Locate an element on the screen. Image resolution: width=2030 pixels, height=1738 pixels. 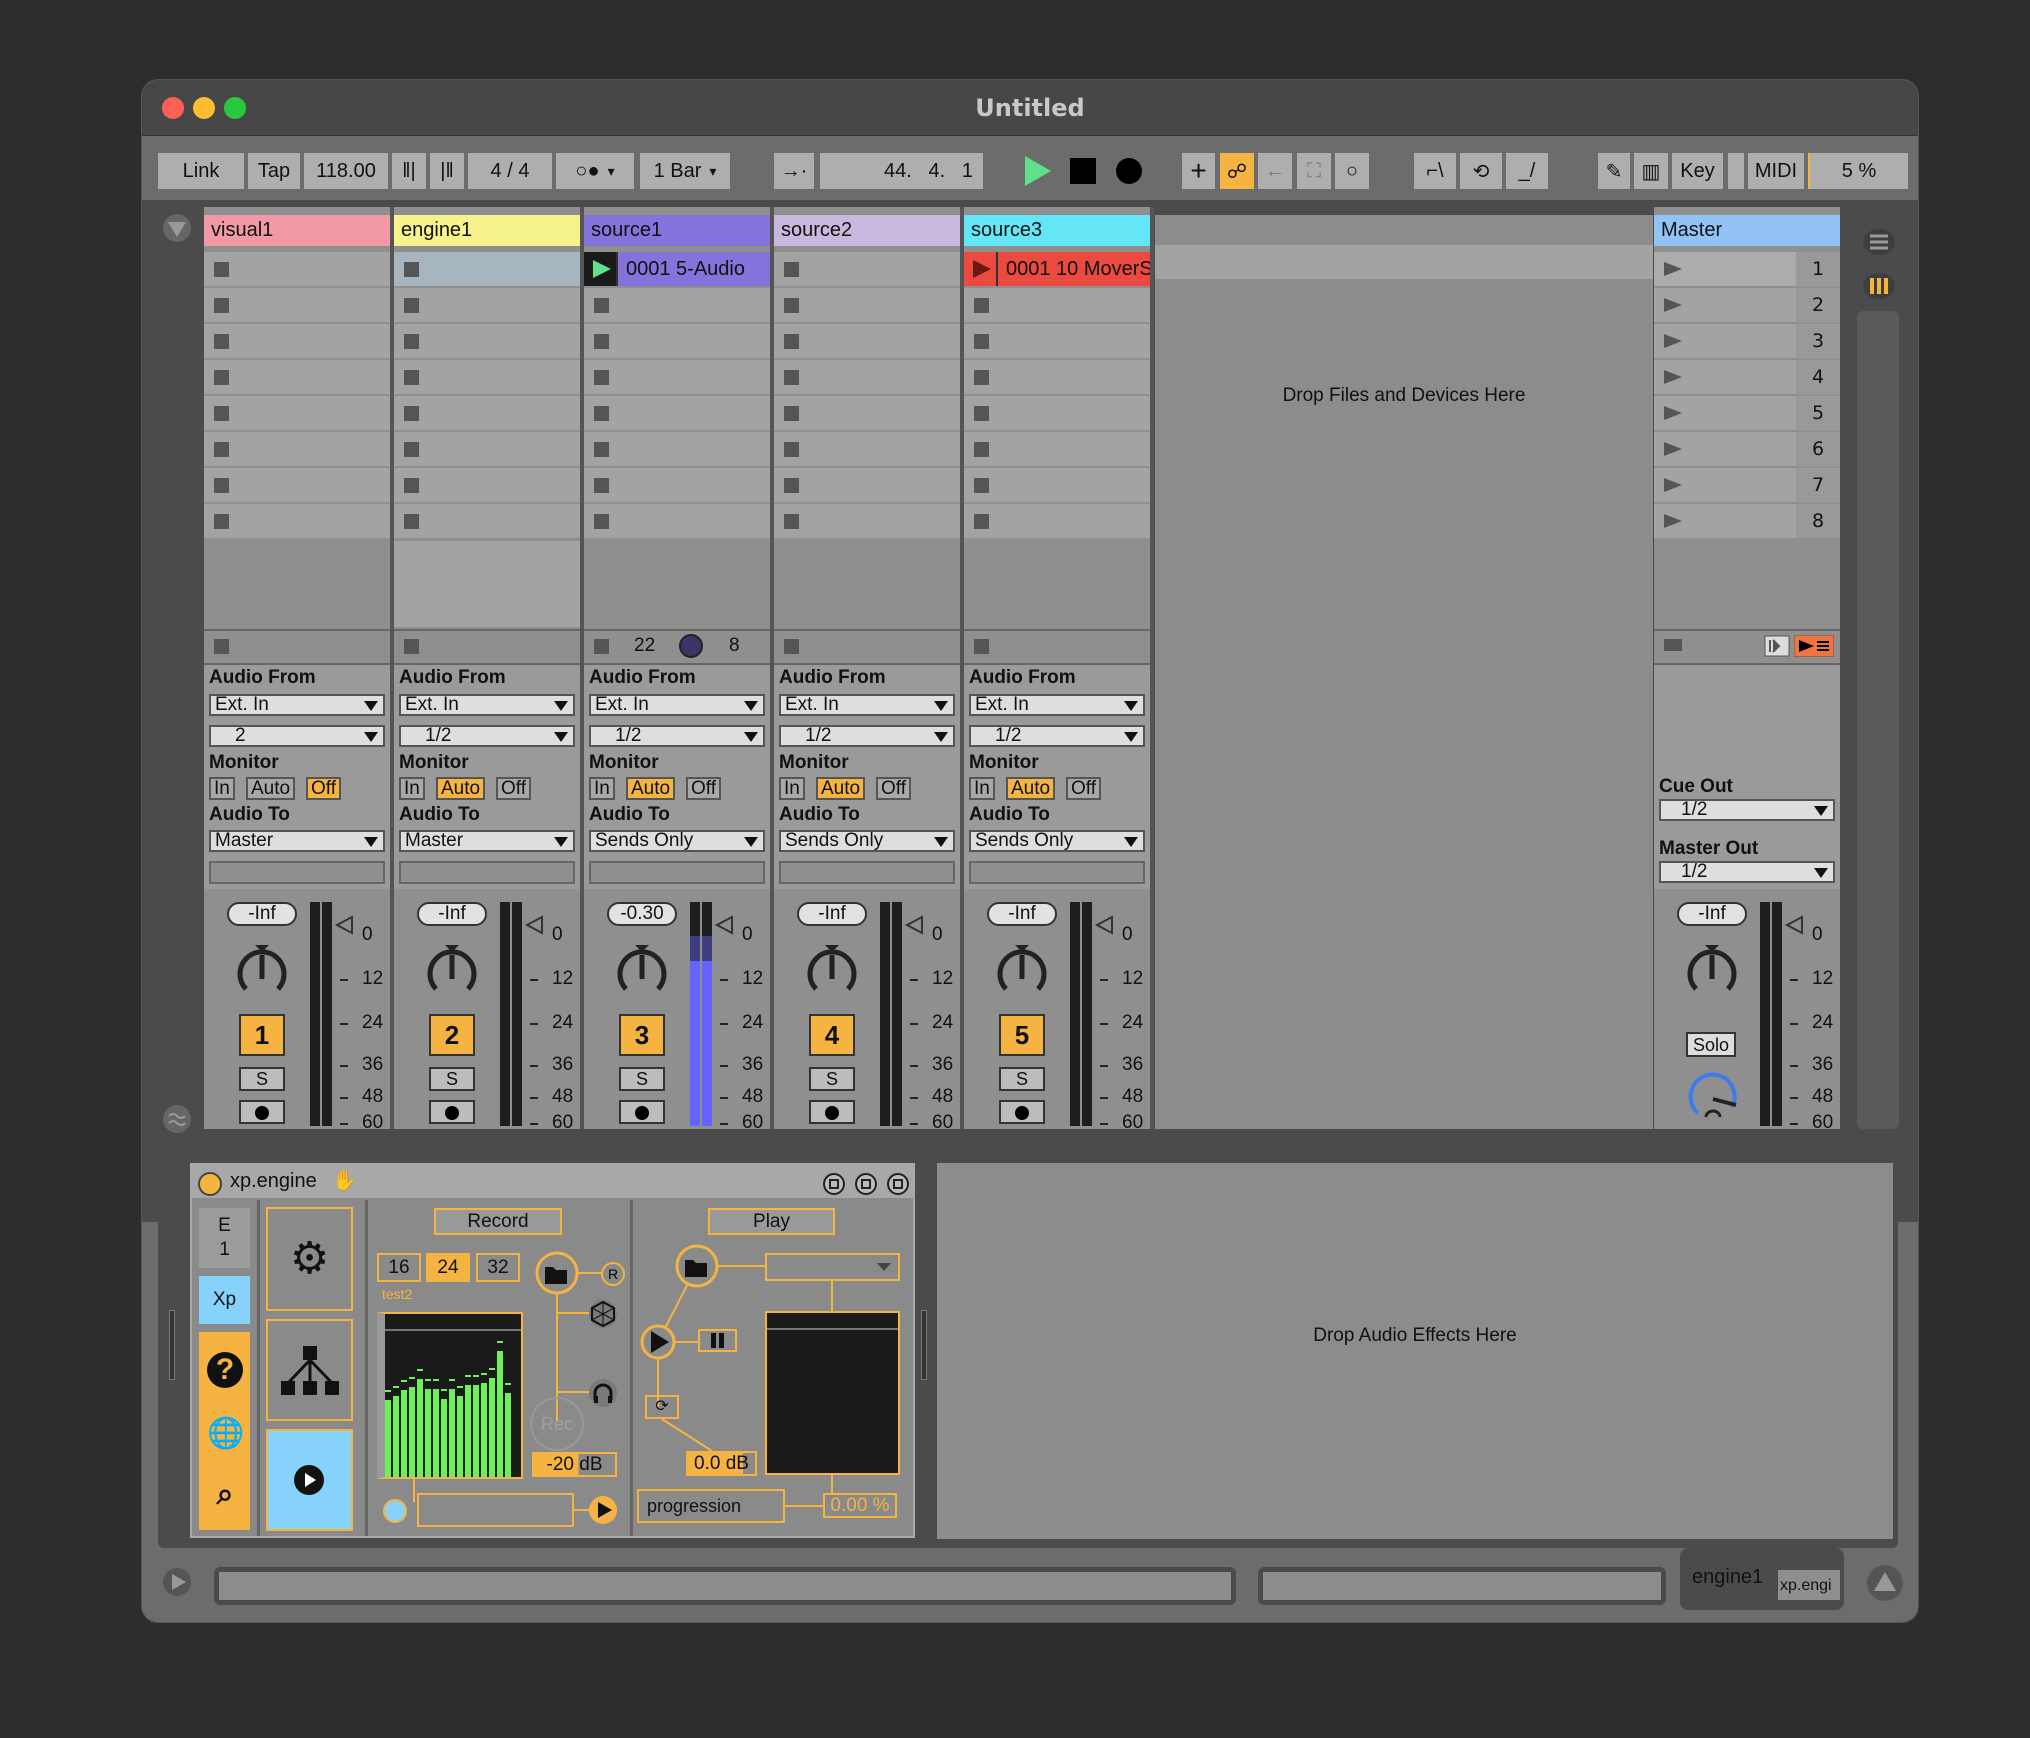
volume-field: -0.30 is located at coordinates (642, 914).